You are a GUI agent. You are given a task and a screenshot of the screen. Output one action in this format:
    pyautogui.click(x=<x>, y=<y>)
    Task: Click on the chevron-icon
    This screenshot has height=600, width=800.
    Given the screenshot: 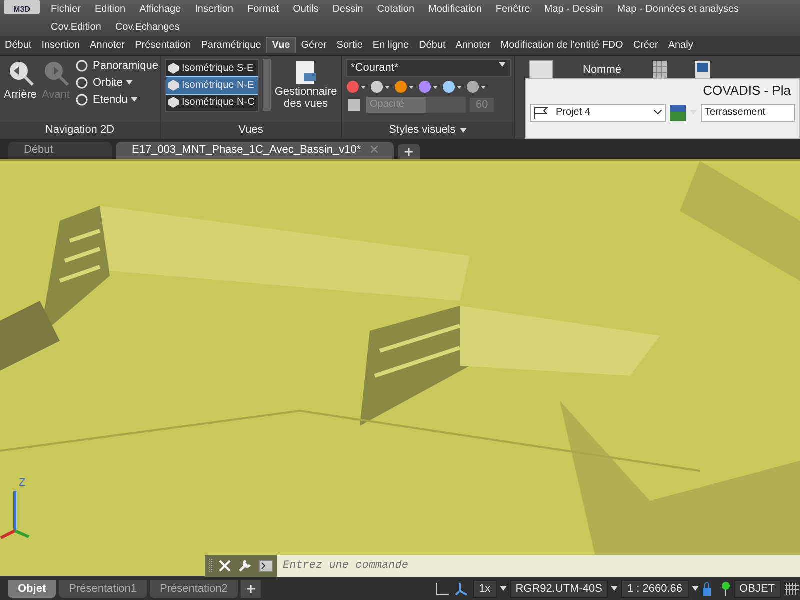 What is the action you would take?
    pyautogui.click(x=658, y=113)
    